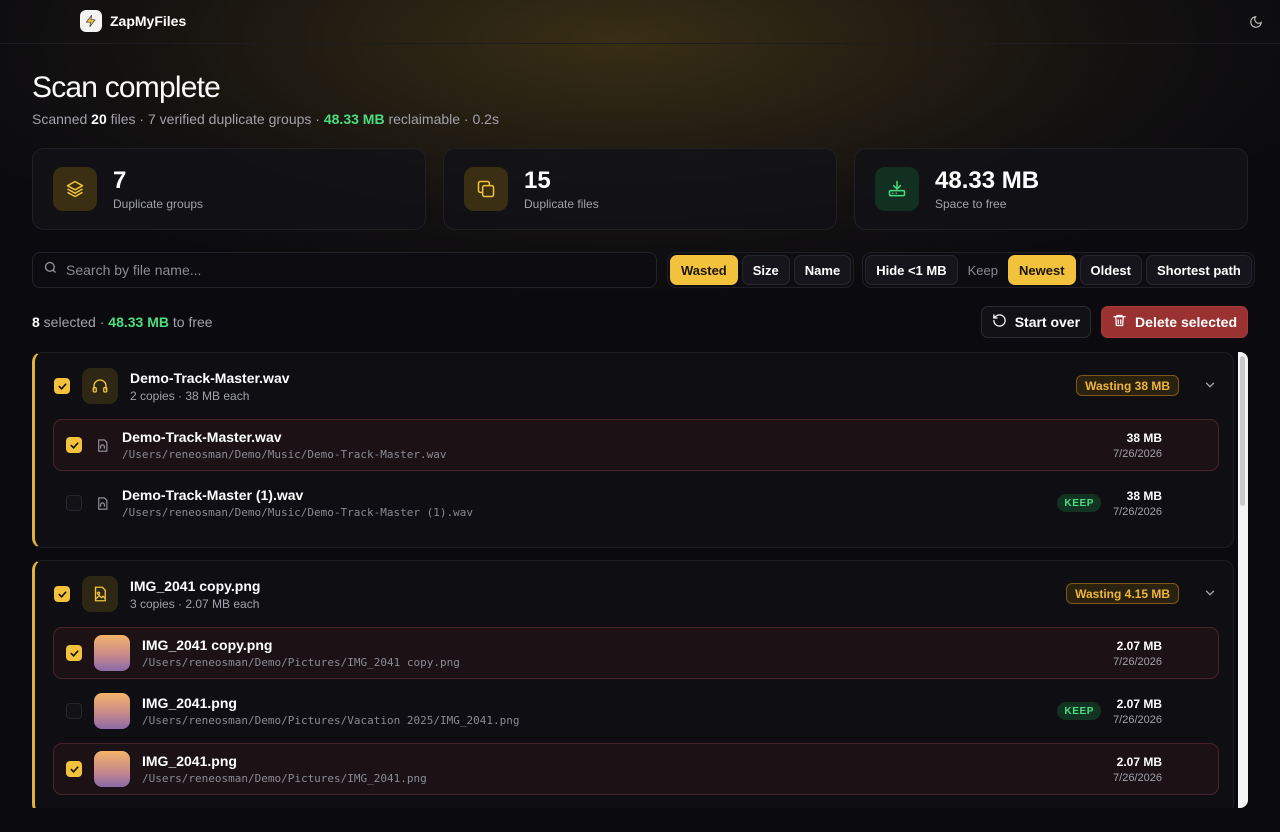  I want to click on delete-selected-button: Delete selected, so click(1174, 322).